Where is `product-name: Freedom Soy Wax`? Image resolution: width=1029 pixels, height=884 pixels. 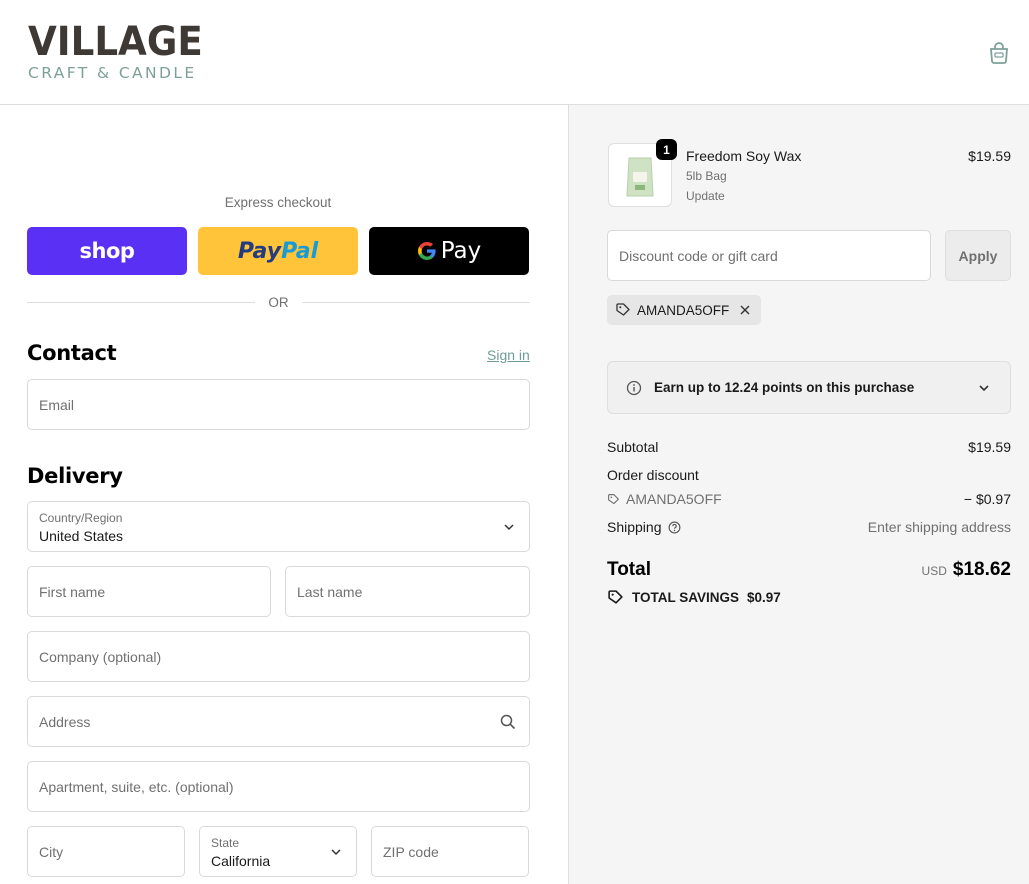 product-name: Freedom Soy Wax is located at coordinates (744, 156).